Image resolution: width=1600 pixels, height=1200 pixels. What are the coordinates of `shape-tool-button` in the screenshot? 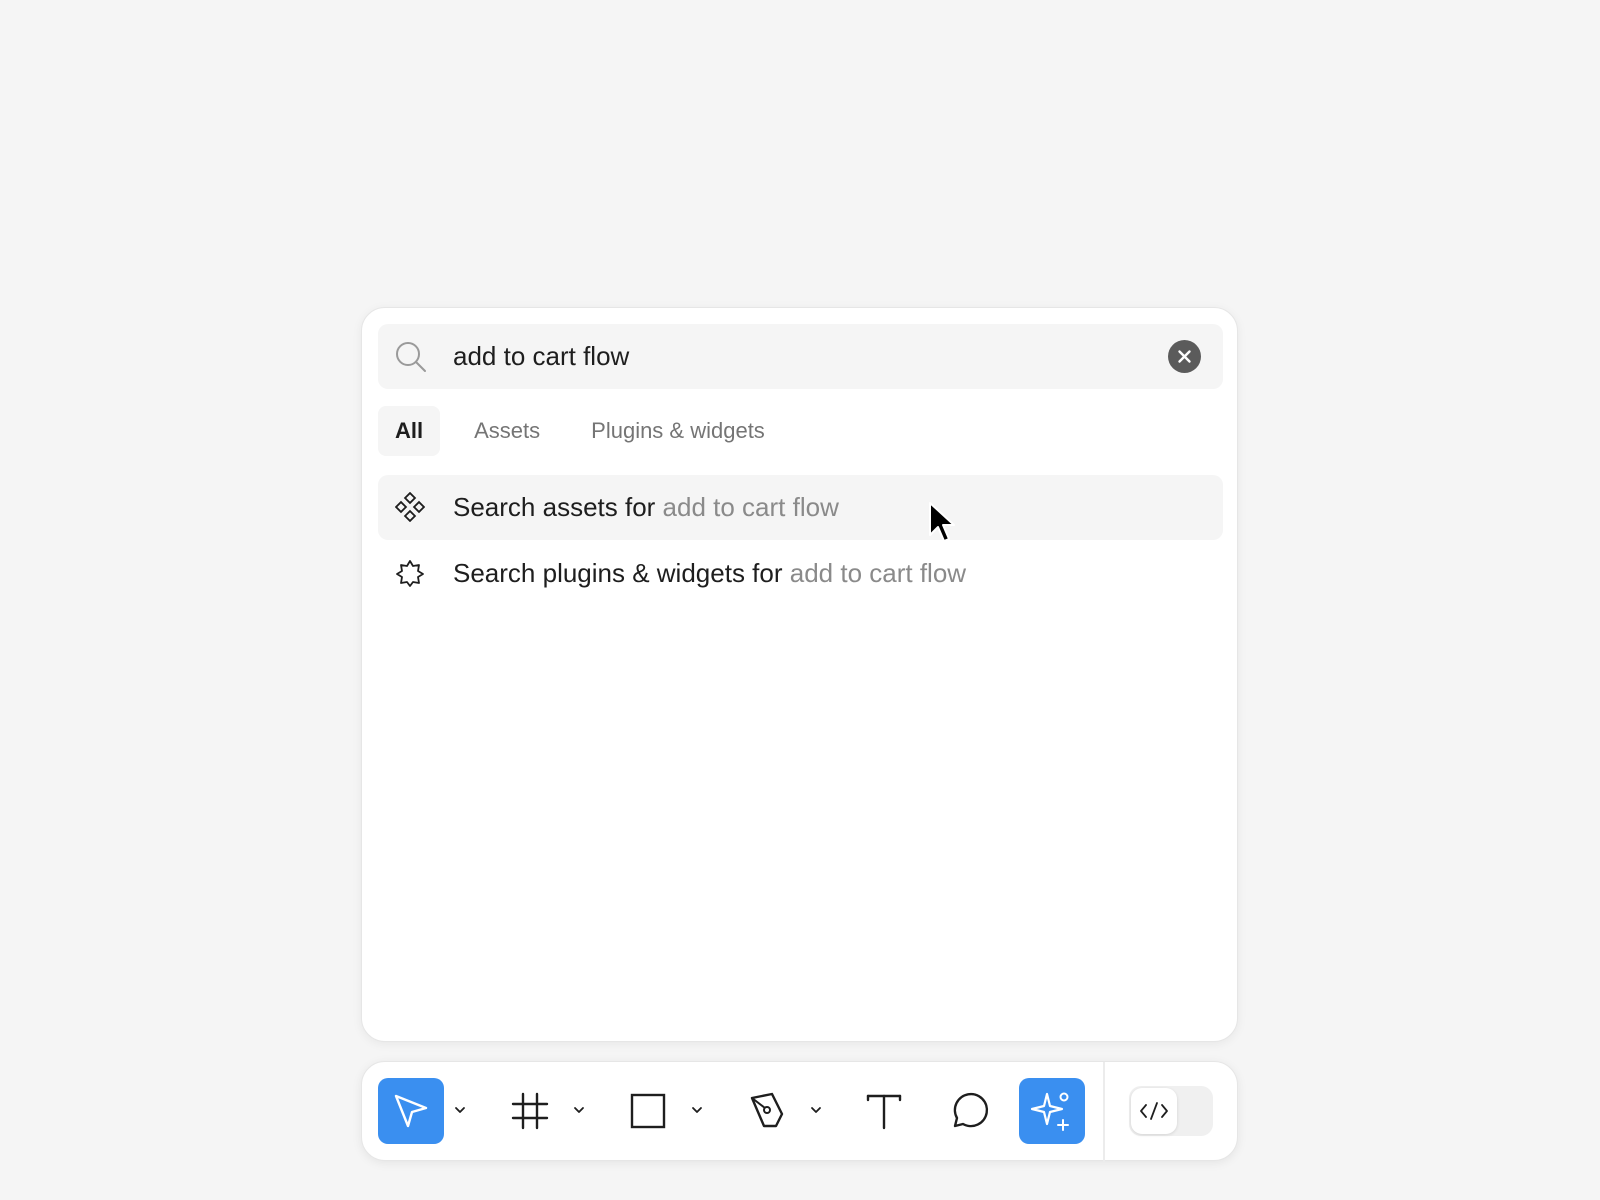 It's located at (648, 1111).